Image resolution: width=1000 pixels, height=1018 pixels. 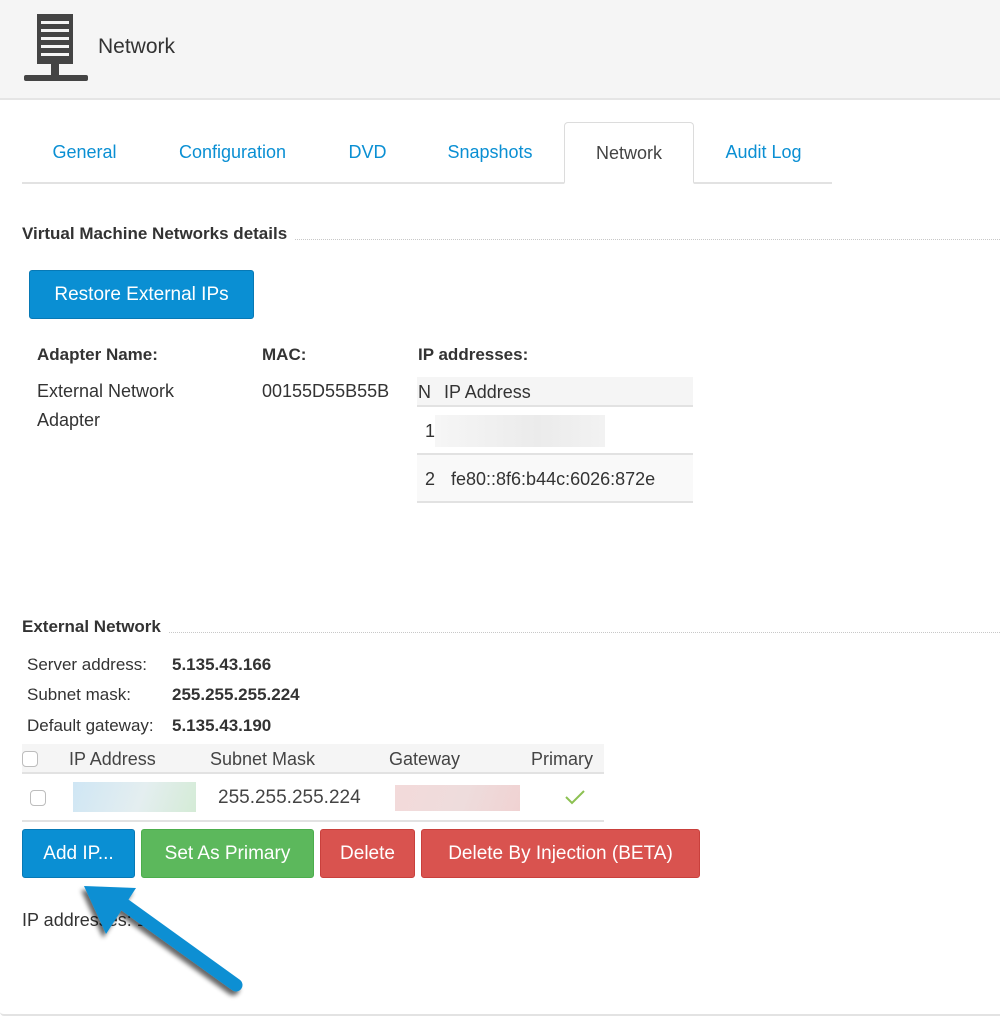 I want to click on server-address-label: Server address:, so click(x=87, y=664).